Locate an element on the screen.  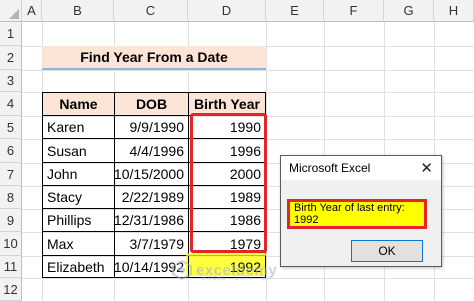
select-all-corner is located at coordinates (11, 11).